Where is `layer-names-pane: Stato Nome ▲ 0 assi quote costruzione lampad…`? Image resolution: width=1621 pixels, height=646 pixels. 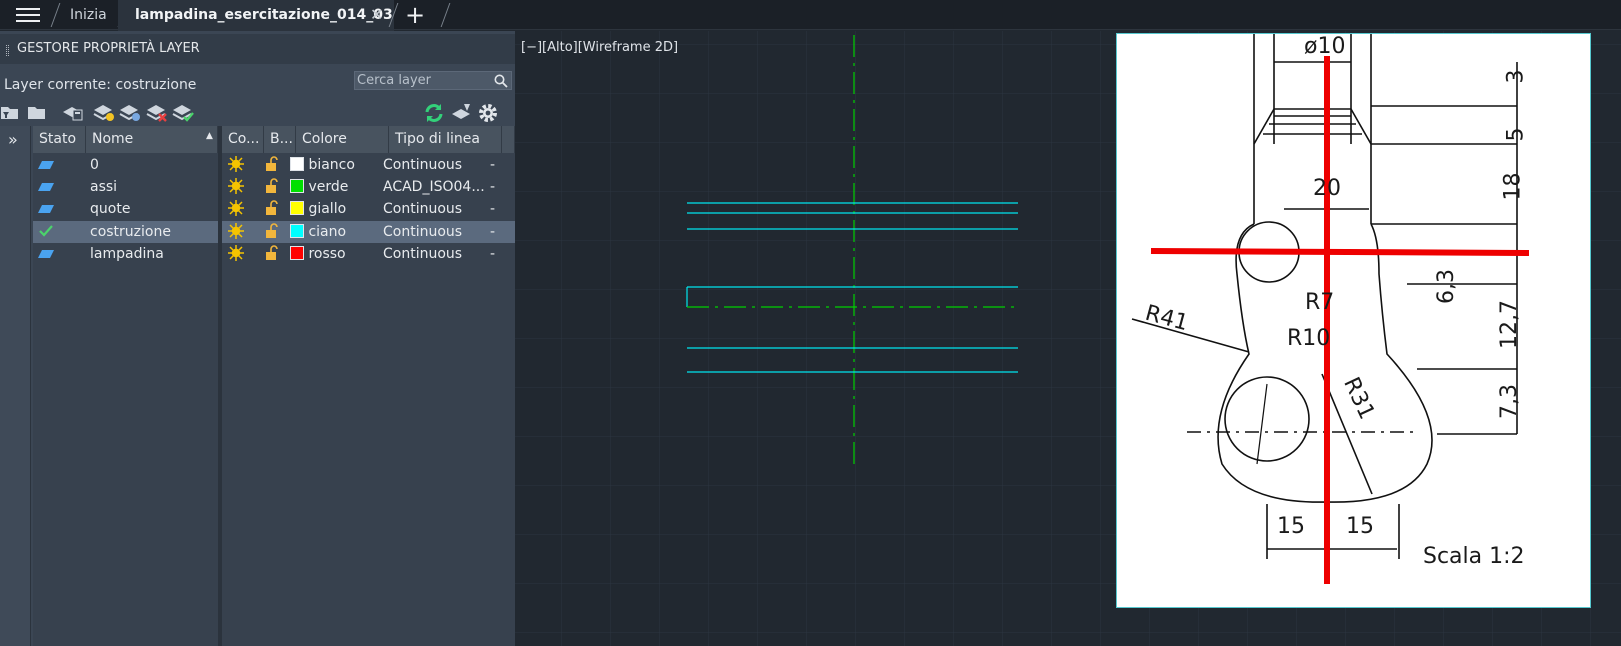
layer-names-pane: Stato Nome ▲ 0 assi quote costruzione lampad… is located at coordinates (125, 386).